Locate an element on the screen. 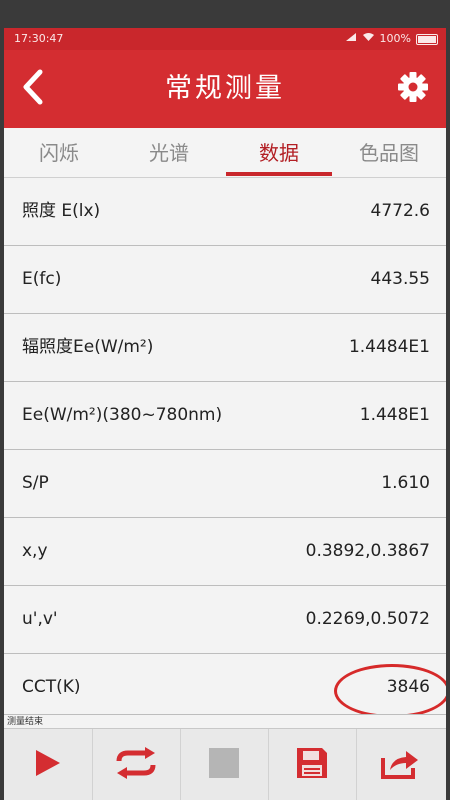  gear-icon is located at coordinates (413, 93).